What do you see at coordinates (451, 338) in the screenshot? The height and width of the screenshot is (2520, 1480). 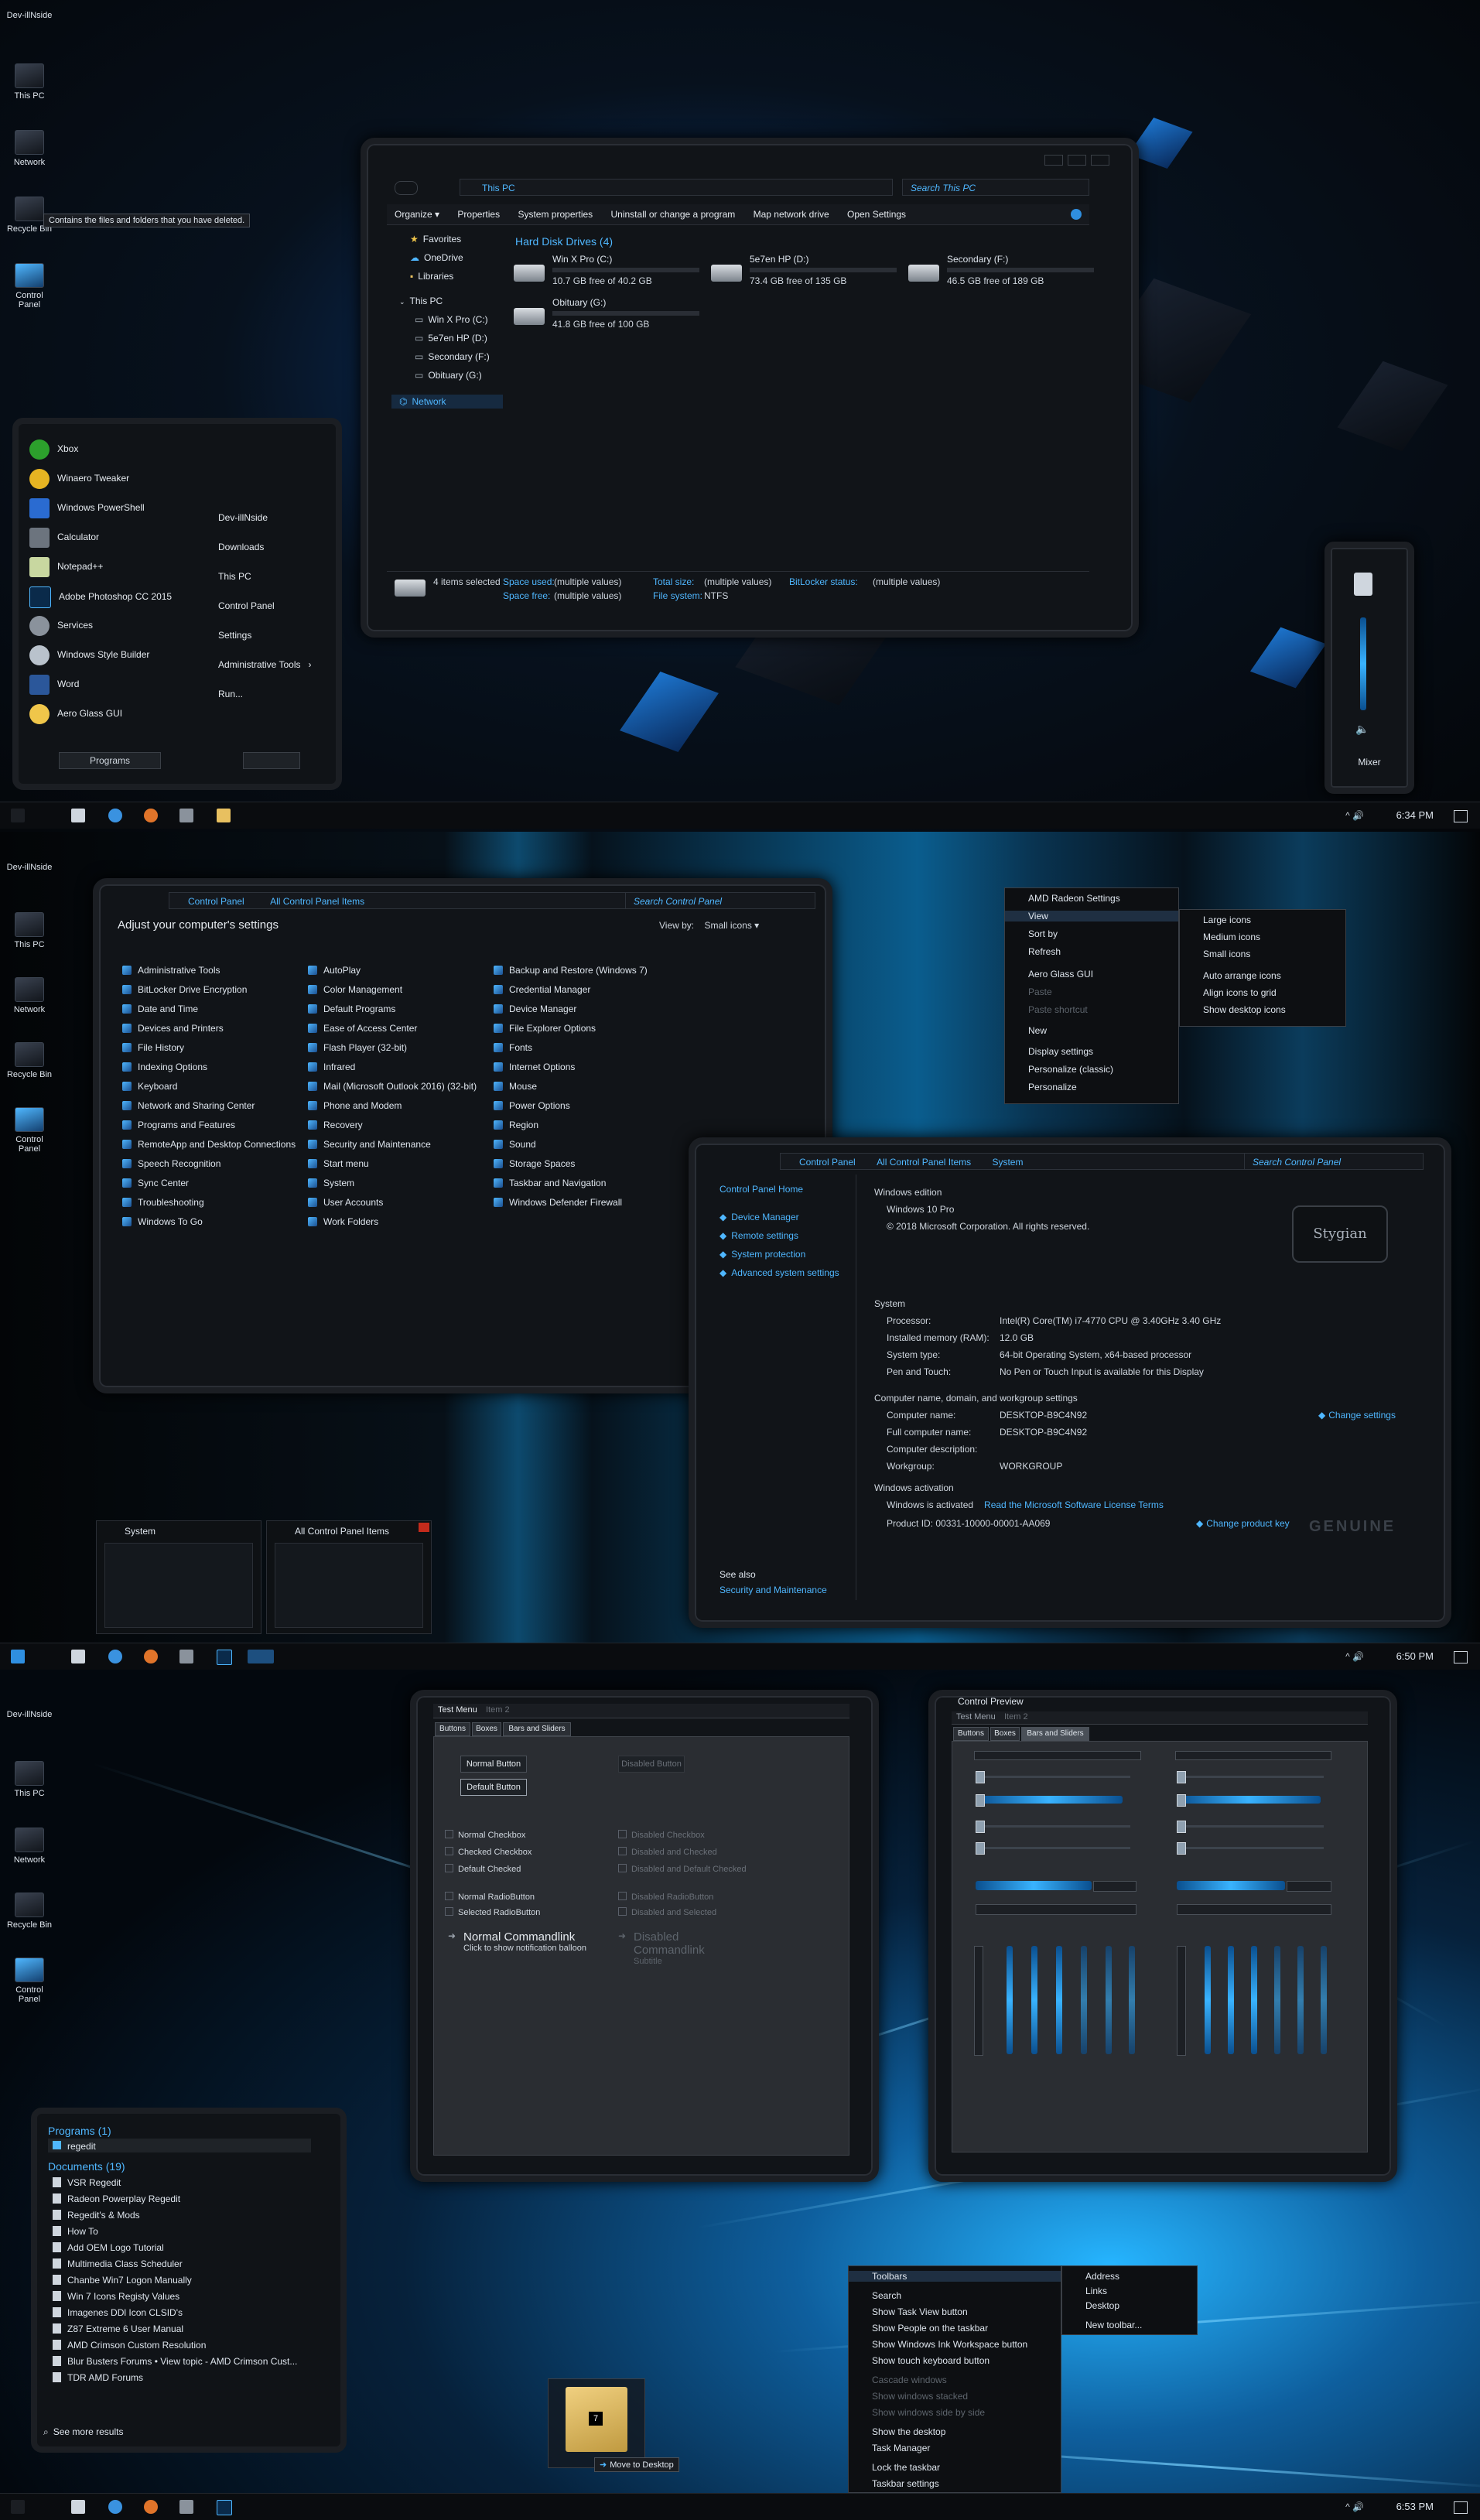 I see `nav-drive-d: ▭ 5e7en HP (D:)` at bounding box center [451, 338].